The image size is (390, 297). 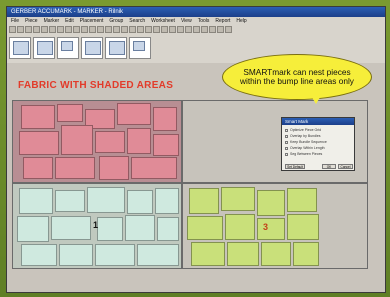 What do you see at coordinates (345, 166) in the screenshot?
I see `cancel-button: Cancel` at bounding box center [345, 166].